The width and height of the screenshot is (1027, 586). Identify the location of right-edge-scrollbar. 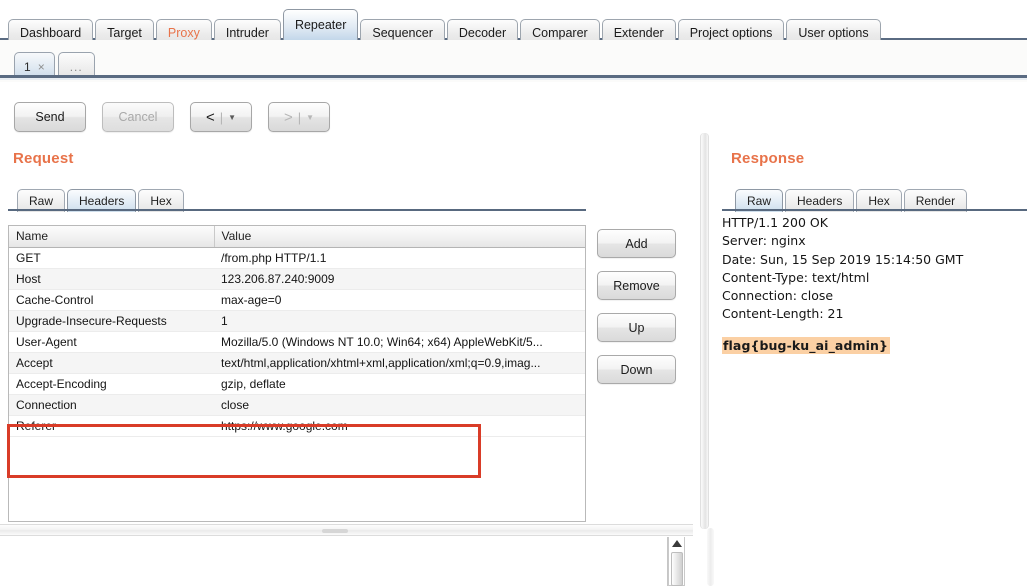
(710, 557).